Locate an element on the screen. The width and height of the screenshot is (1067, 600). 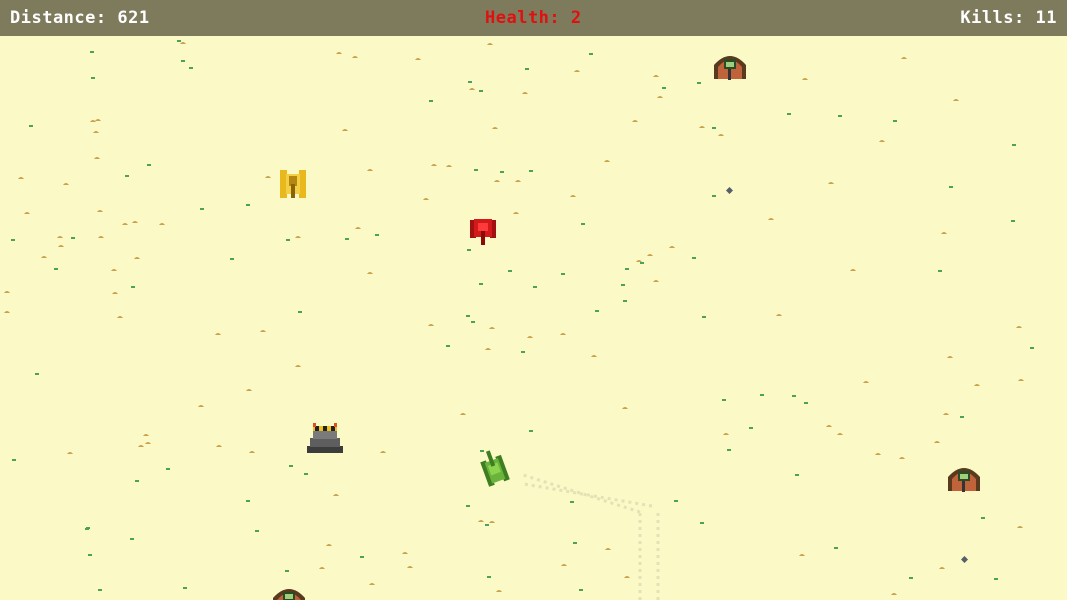
kills-label: Kills: is located at coordinates (992, 18).